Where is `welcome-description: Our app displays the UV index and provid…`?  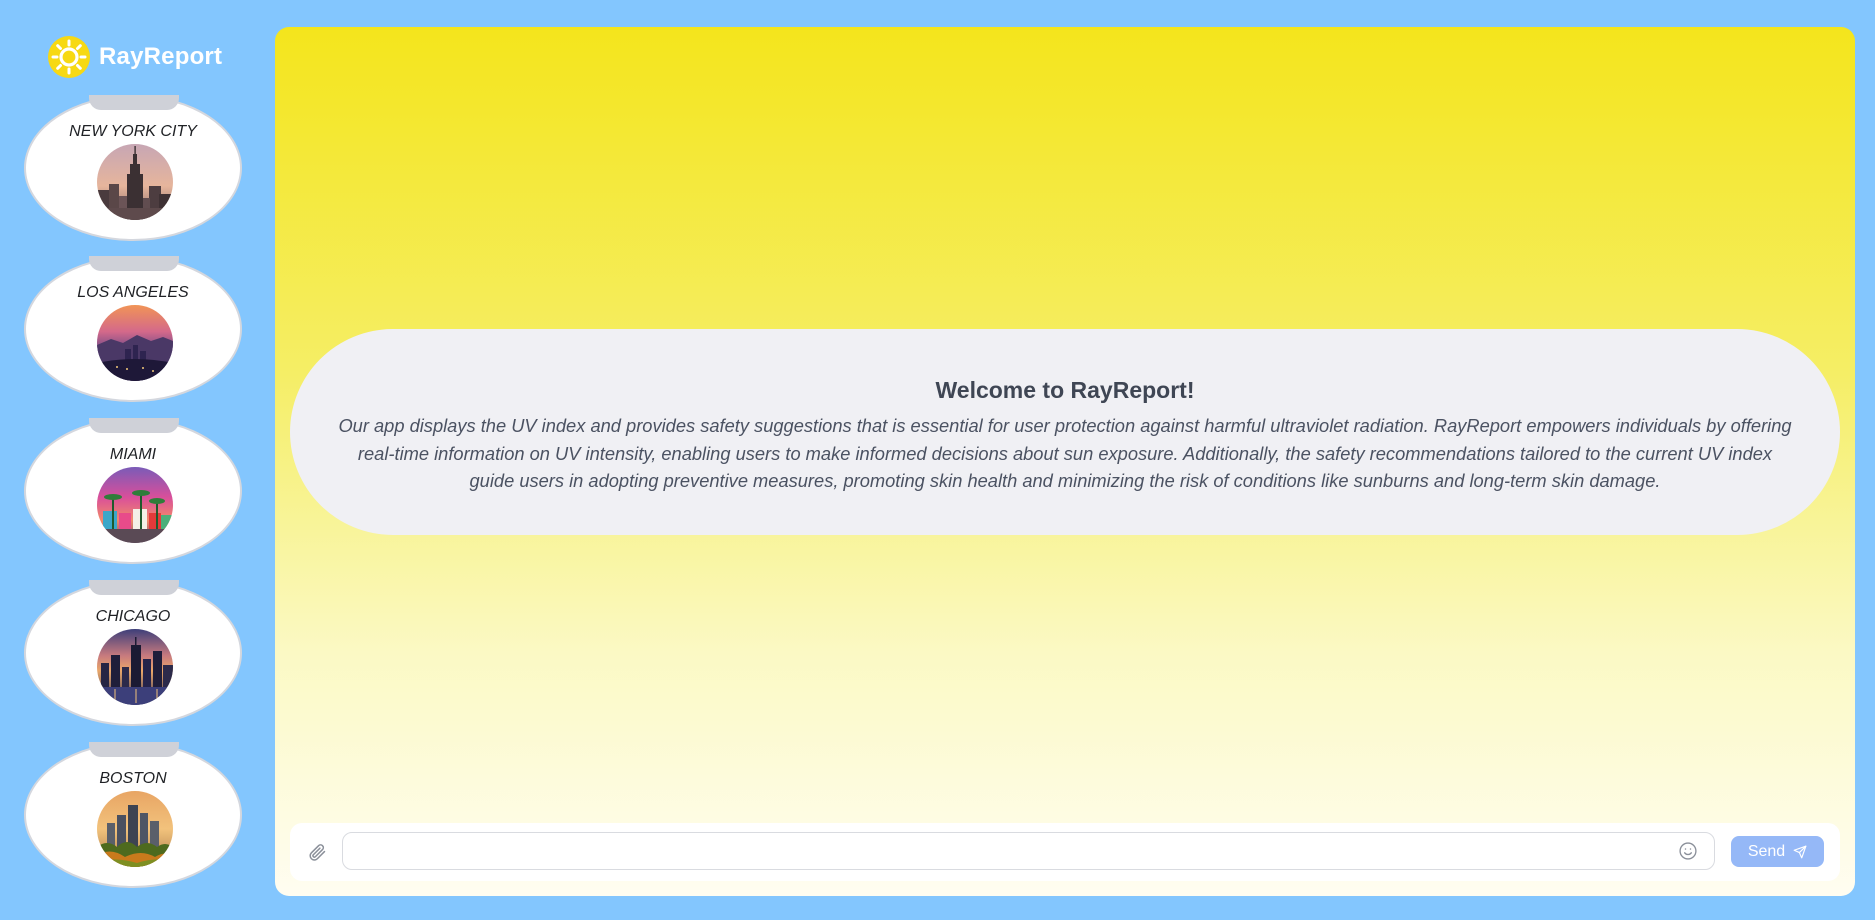
welcome-description: Our app displays the UV index and provid… is located at coordinates (1065, 453).